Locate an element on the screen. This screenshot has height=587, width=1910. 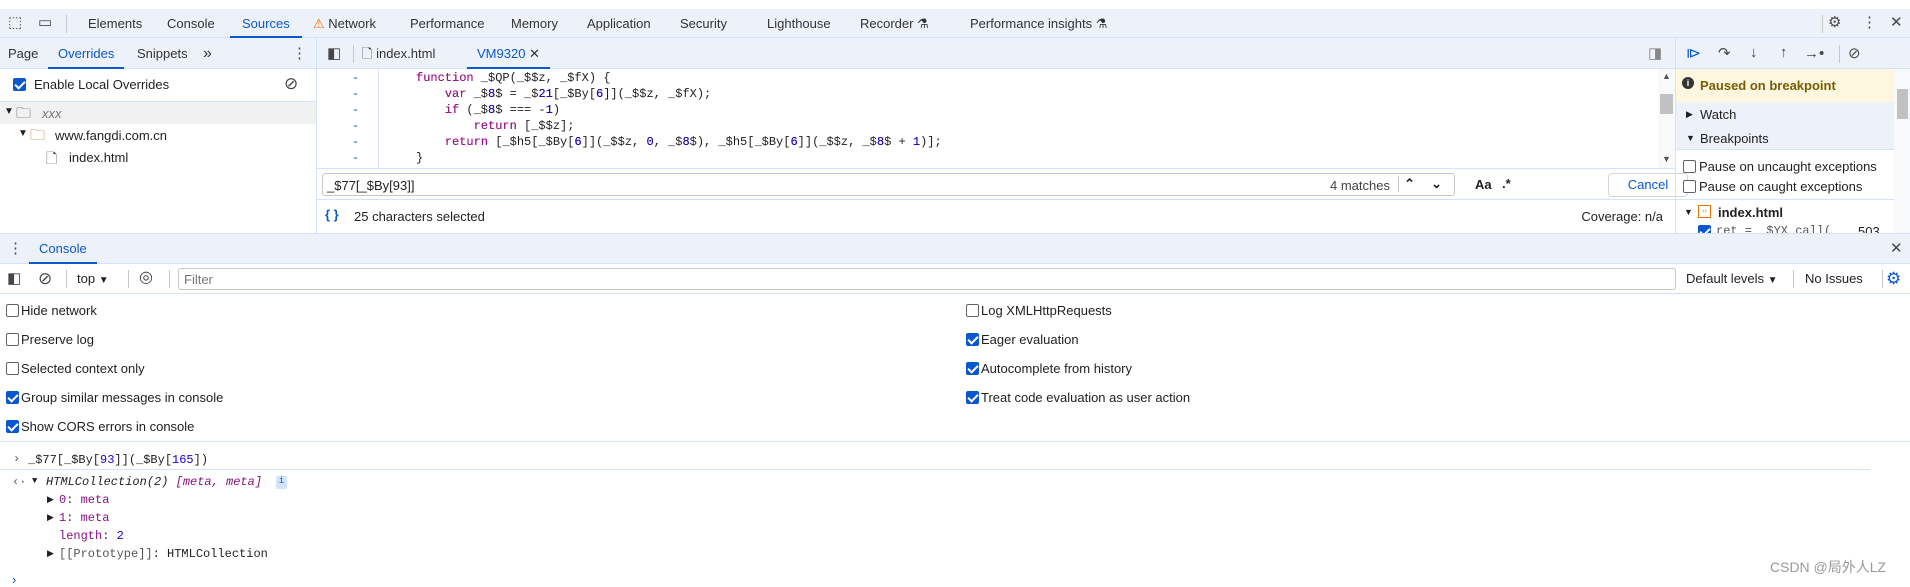
step-icon: →• is located at coordinates (1814, 53).